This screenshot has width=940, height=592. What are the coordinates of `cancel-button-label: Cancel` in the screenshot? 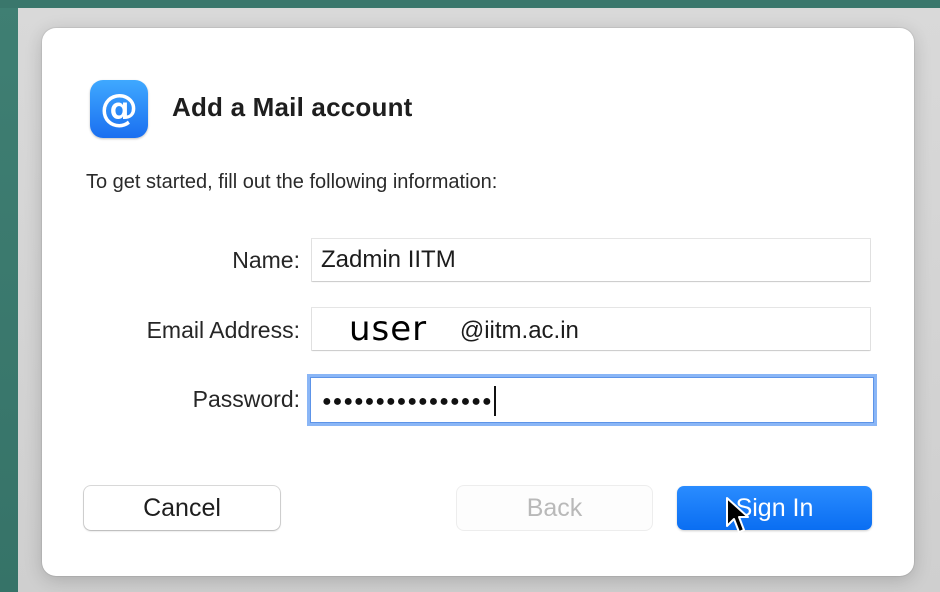 It's located at (182, 507).